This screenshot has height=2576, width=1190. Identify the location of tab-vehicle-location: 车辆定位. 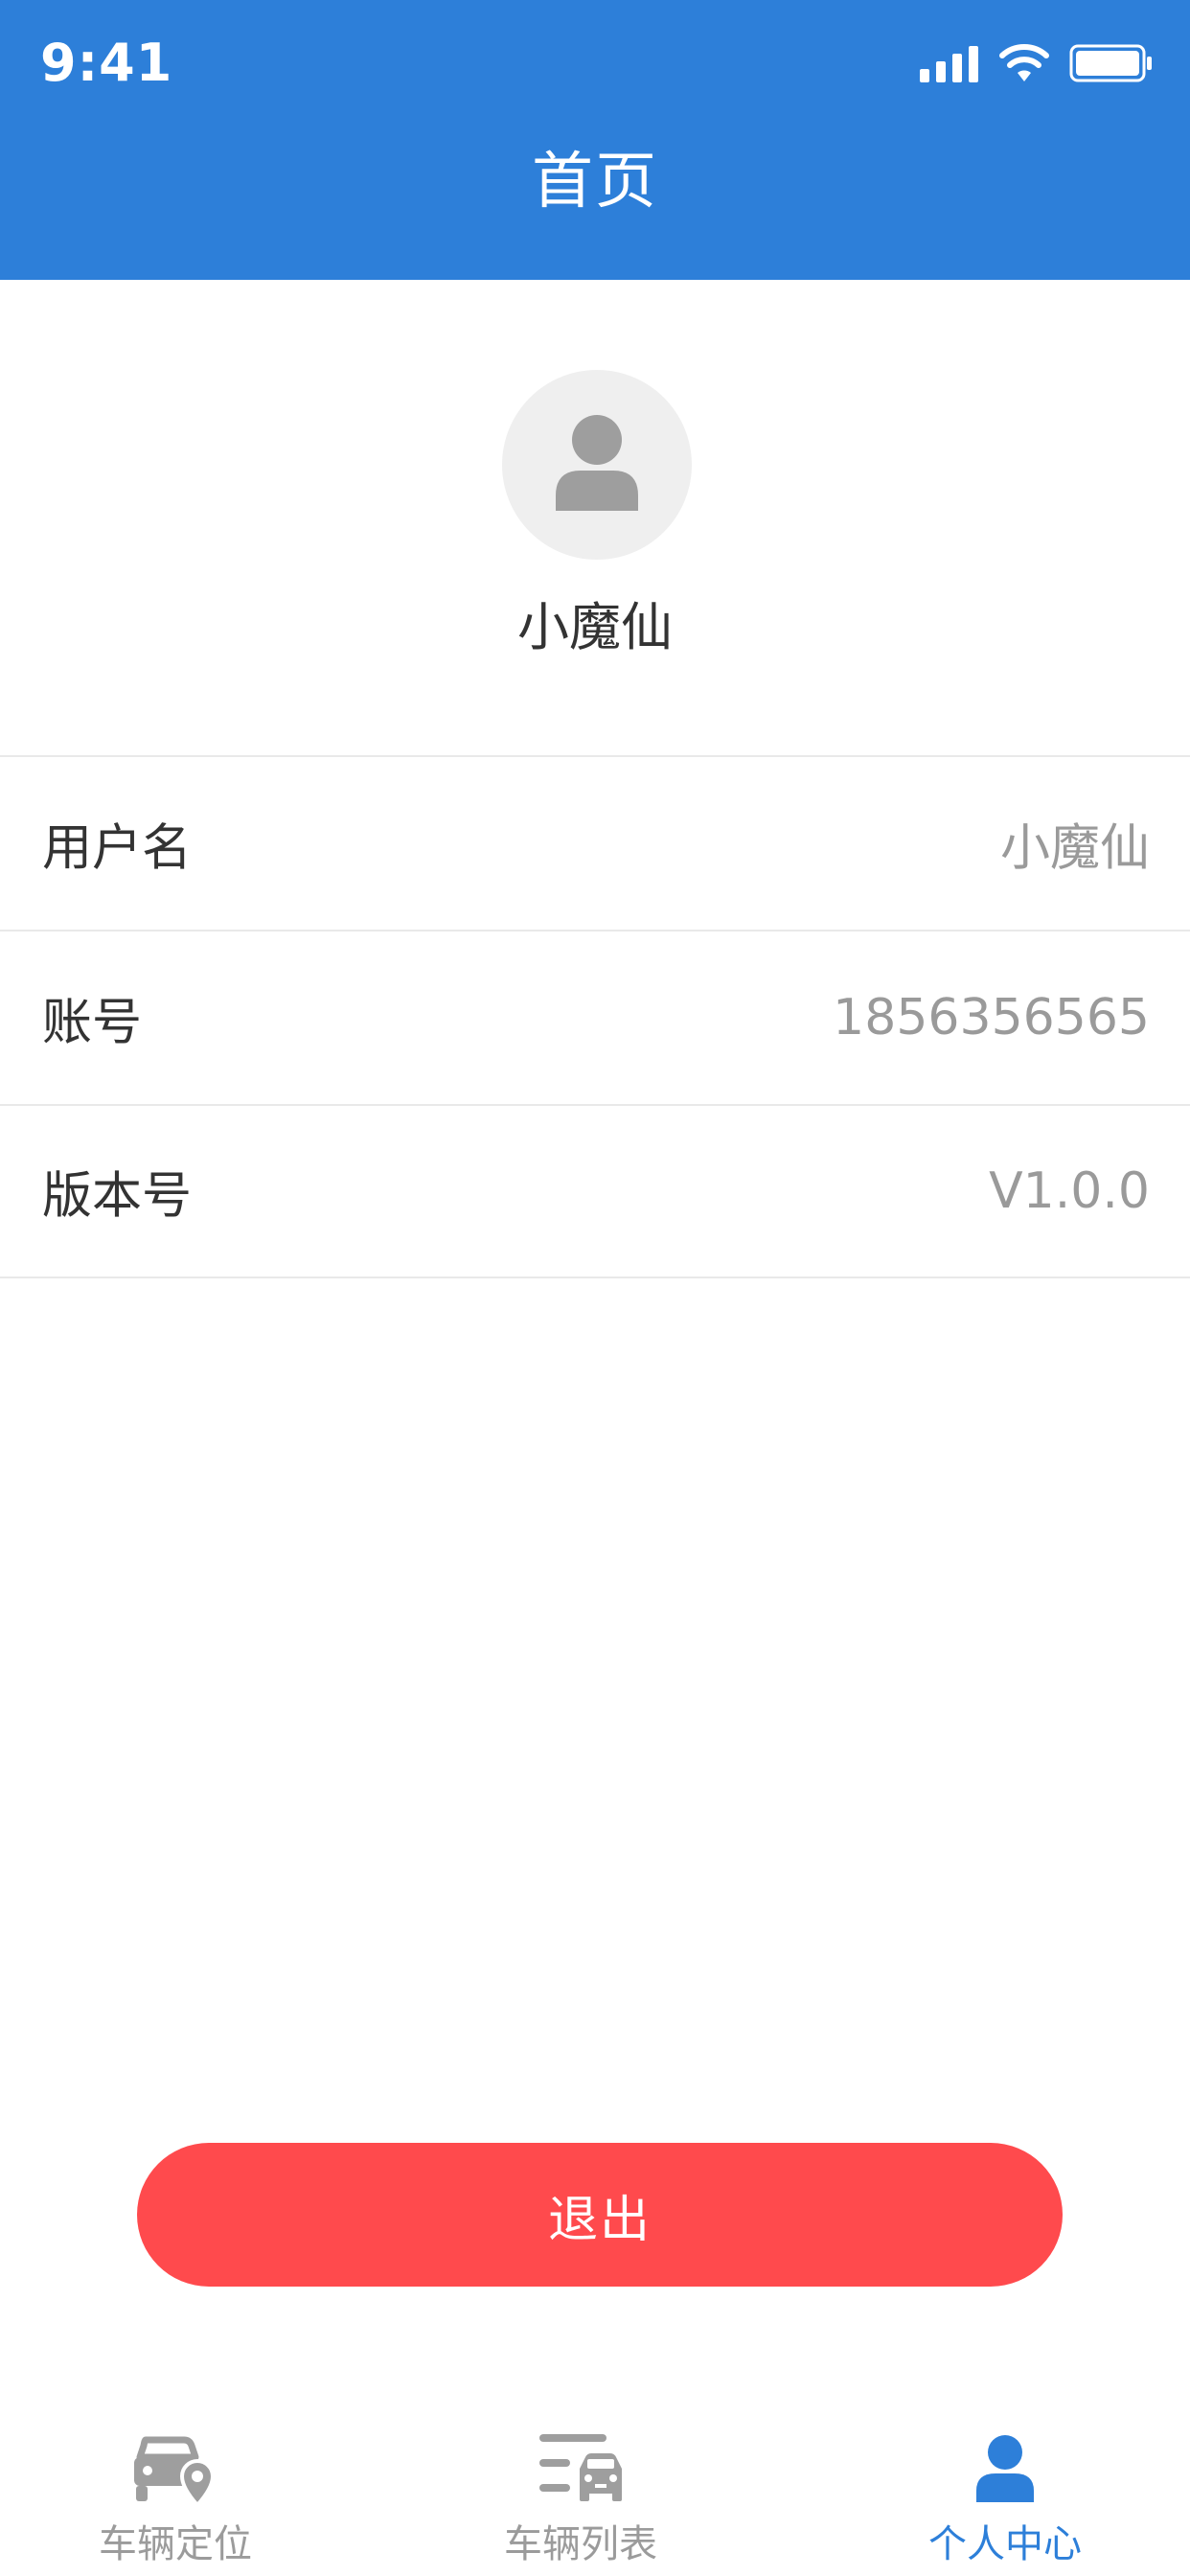
(175, 2495).